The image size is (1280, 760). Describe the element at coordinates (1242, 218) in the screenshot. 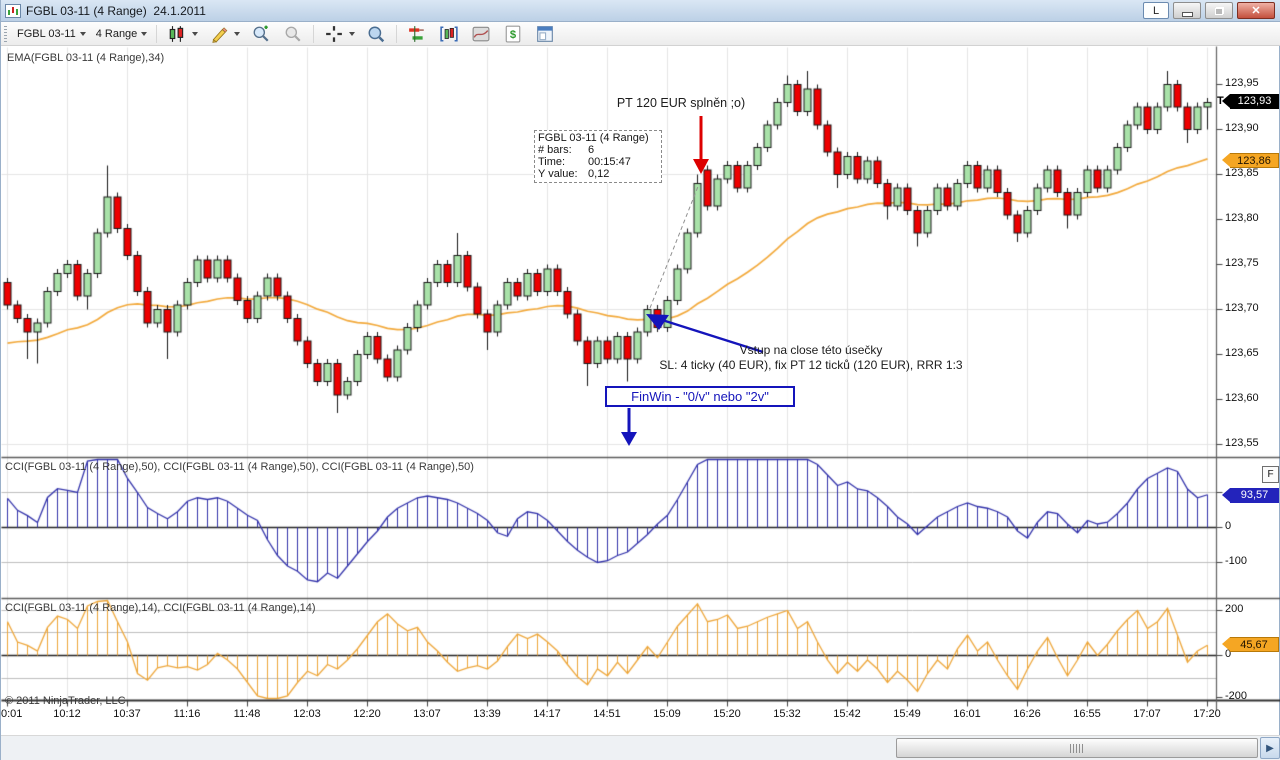

I see `price-axis-tick: 123,80` at that location.